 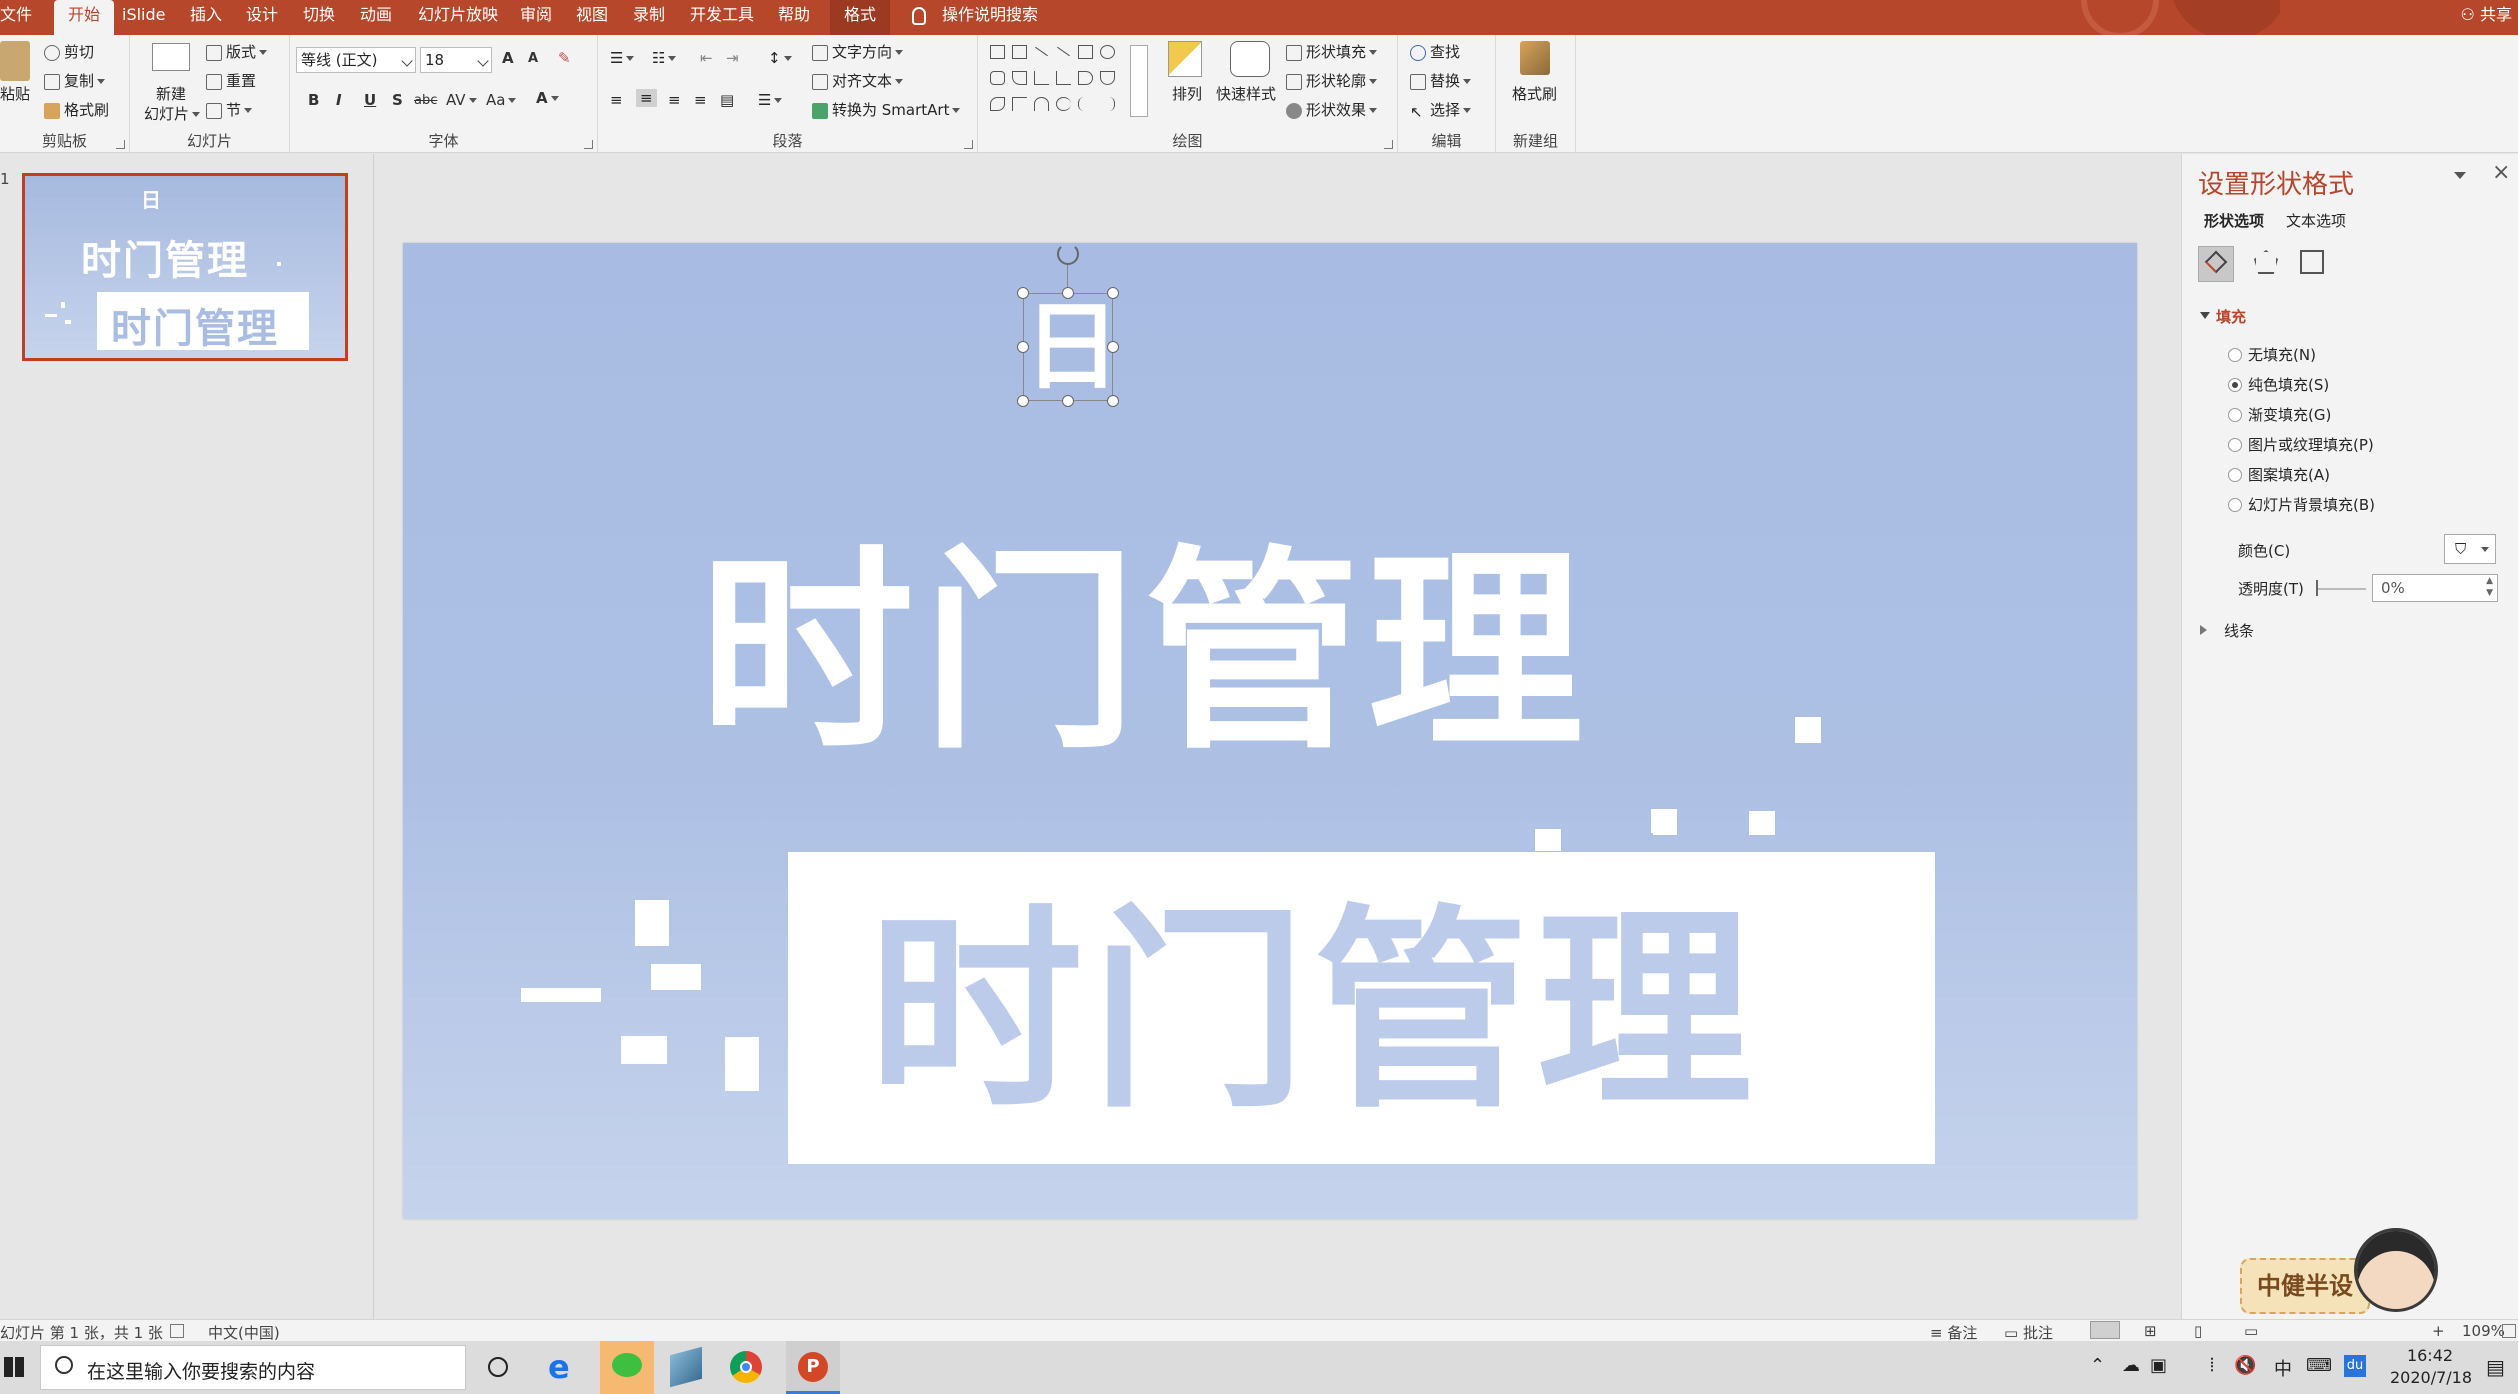 What do you see at coordinates (2203, 630) in the screenshot?
I see `line-expand-icon` at bounding box center [2203, 630].